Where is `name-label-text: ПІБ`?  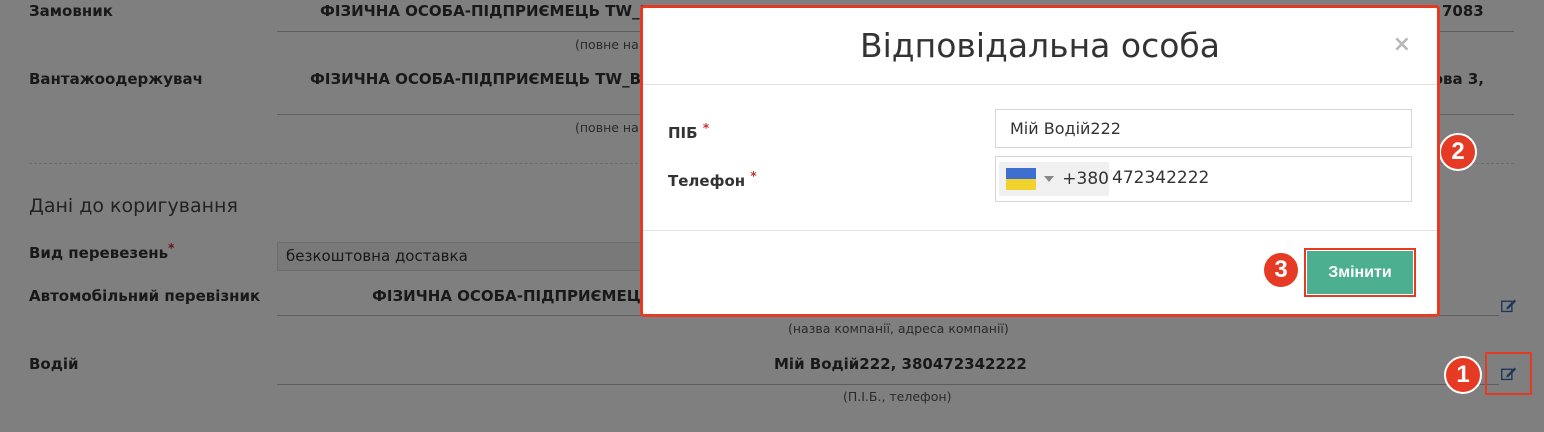
name-label-text: ПІБ is located at coordinates (683, 133).